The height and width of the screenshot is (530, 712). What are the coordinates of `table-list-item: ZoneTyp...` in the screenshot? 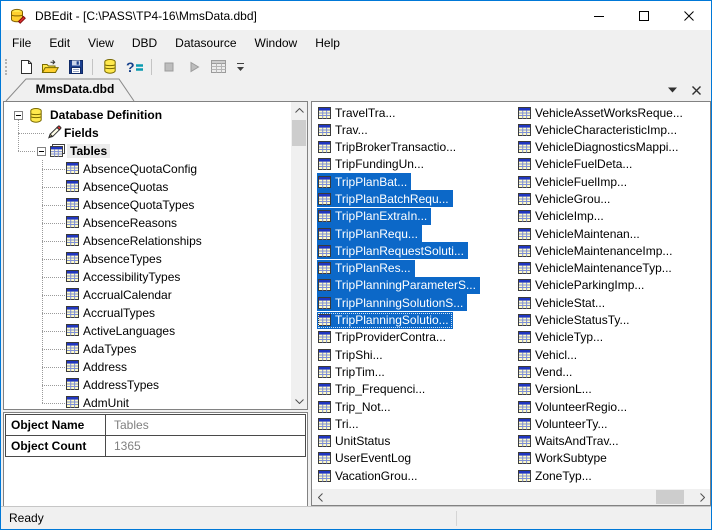 It's located at (605, 475).